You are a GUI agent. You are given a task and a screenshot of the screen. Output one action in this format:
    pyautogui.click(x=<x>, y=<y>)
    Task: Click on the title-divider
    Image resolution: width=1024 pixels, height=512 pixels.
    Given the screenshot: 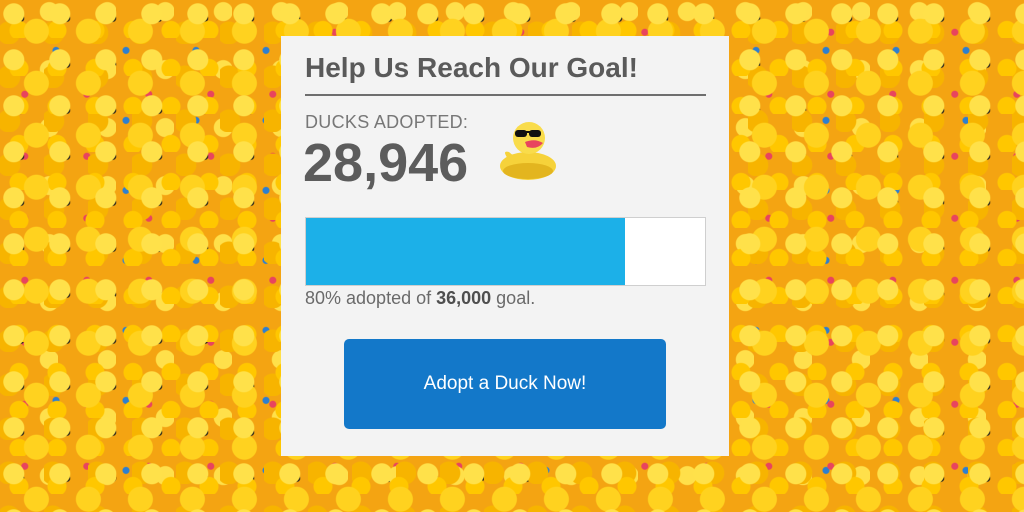 What is the action you would take?
    pyautogui.click(x=505, y=95)
    